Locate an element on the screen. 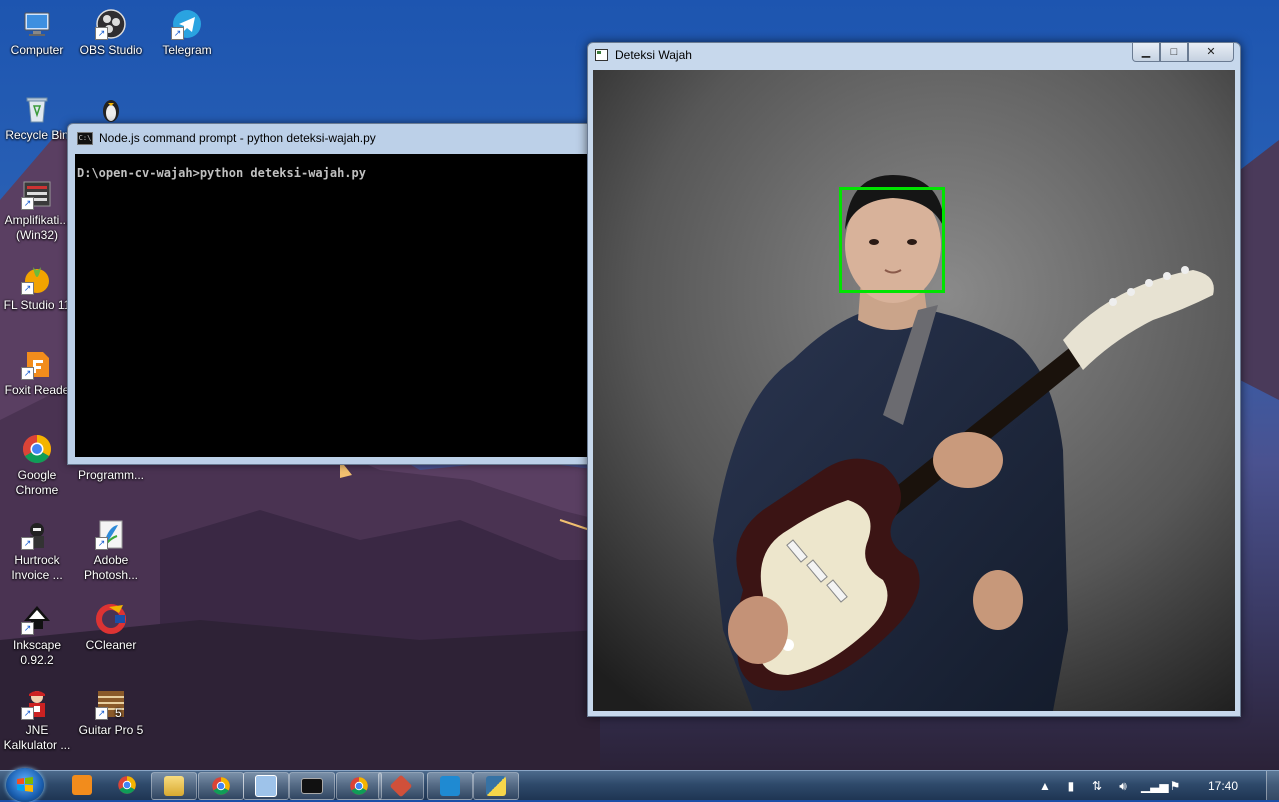 This screenshot has height=802, width=1279. desktop-icon-telegram: ↗ Telegram is located at coordinates (187, 33).